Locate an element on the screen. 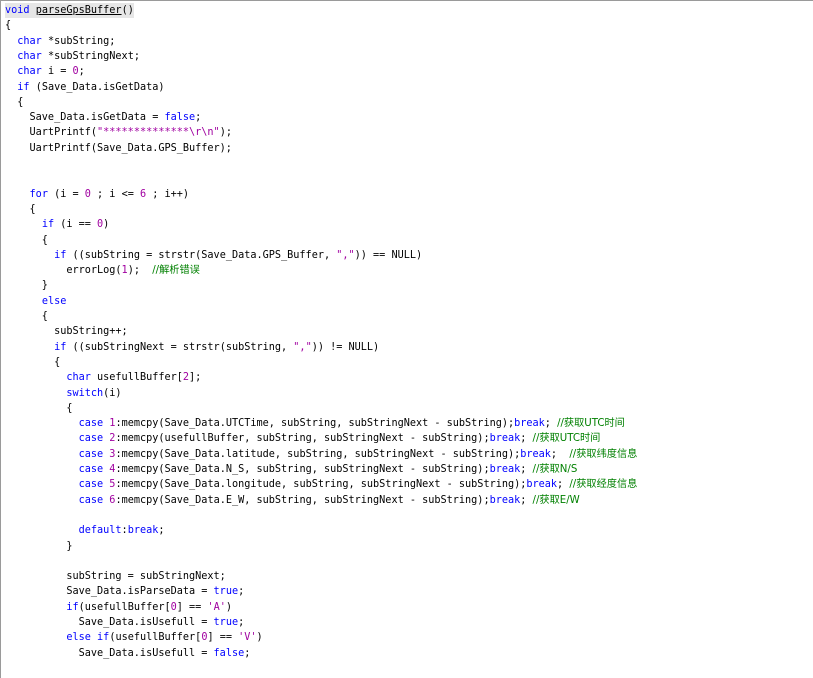 Image resolution: width=813 pixels, height=678 pixels. code-token: ]; is located at coordinates (195, 378).